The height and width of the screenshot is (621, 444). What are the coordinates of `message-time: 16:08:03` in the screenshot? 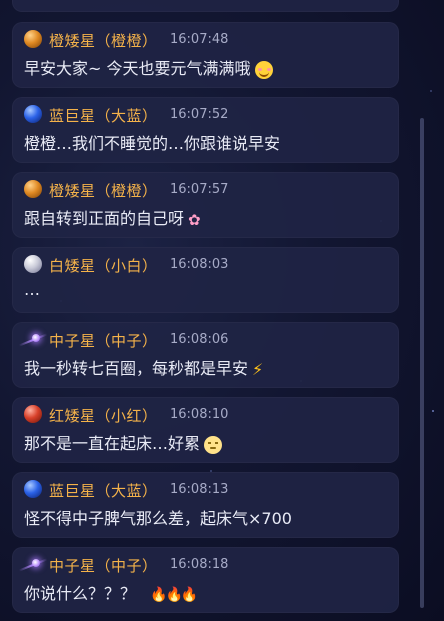 It's located at (199, 264).